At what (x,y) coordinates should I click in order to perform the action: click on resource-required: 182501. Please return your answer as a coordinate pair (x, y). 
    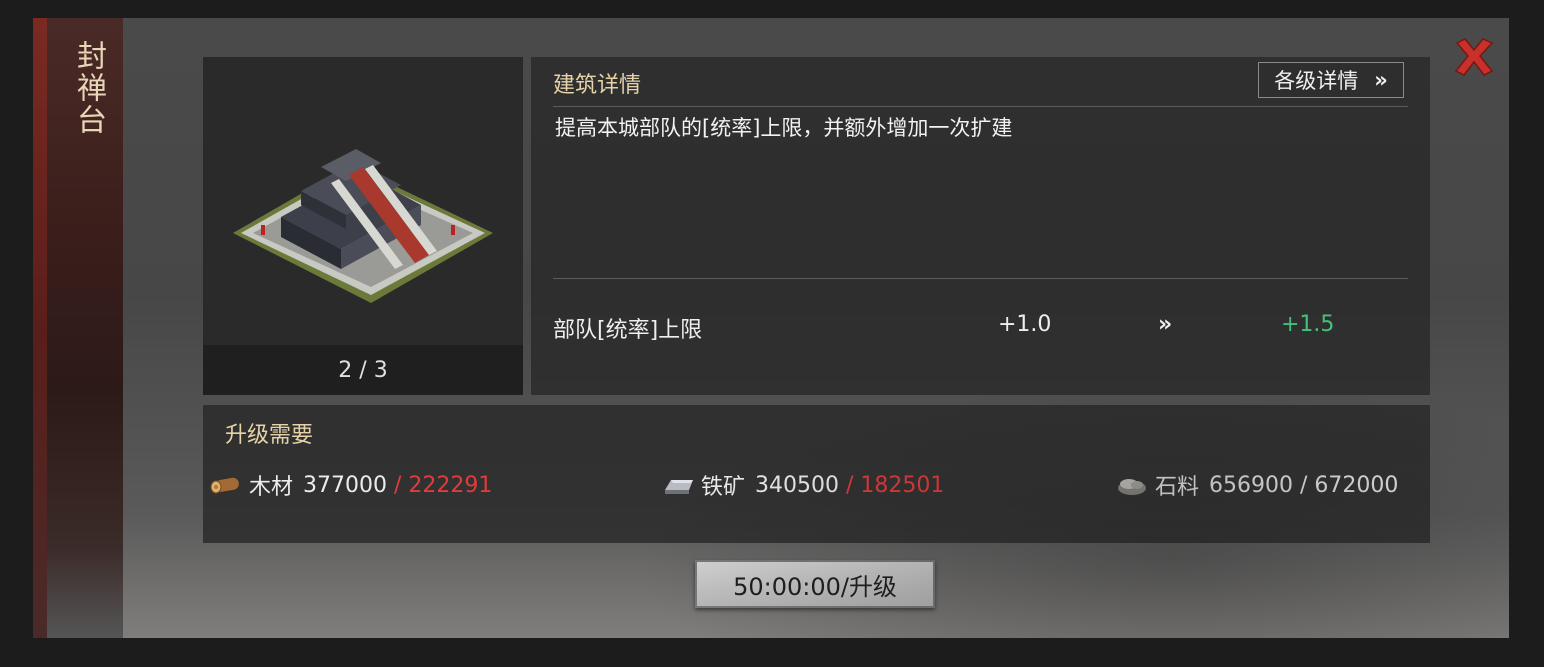
    Looking at the image, I should click on (902, 485).